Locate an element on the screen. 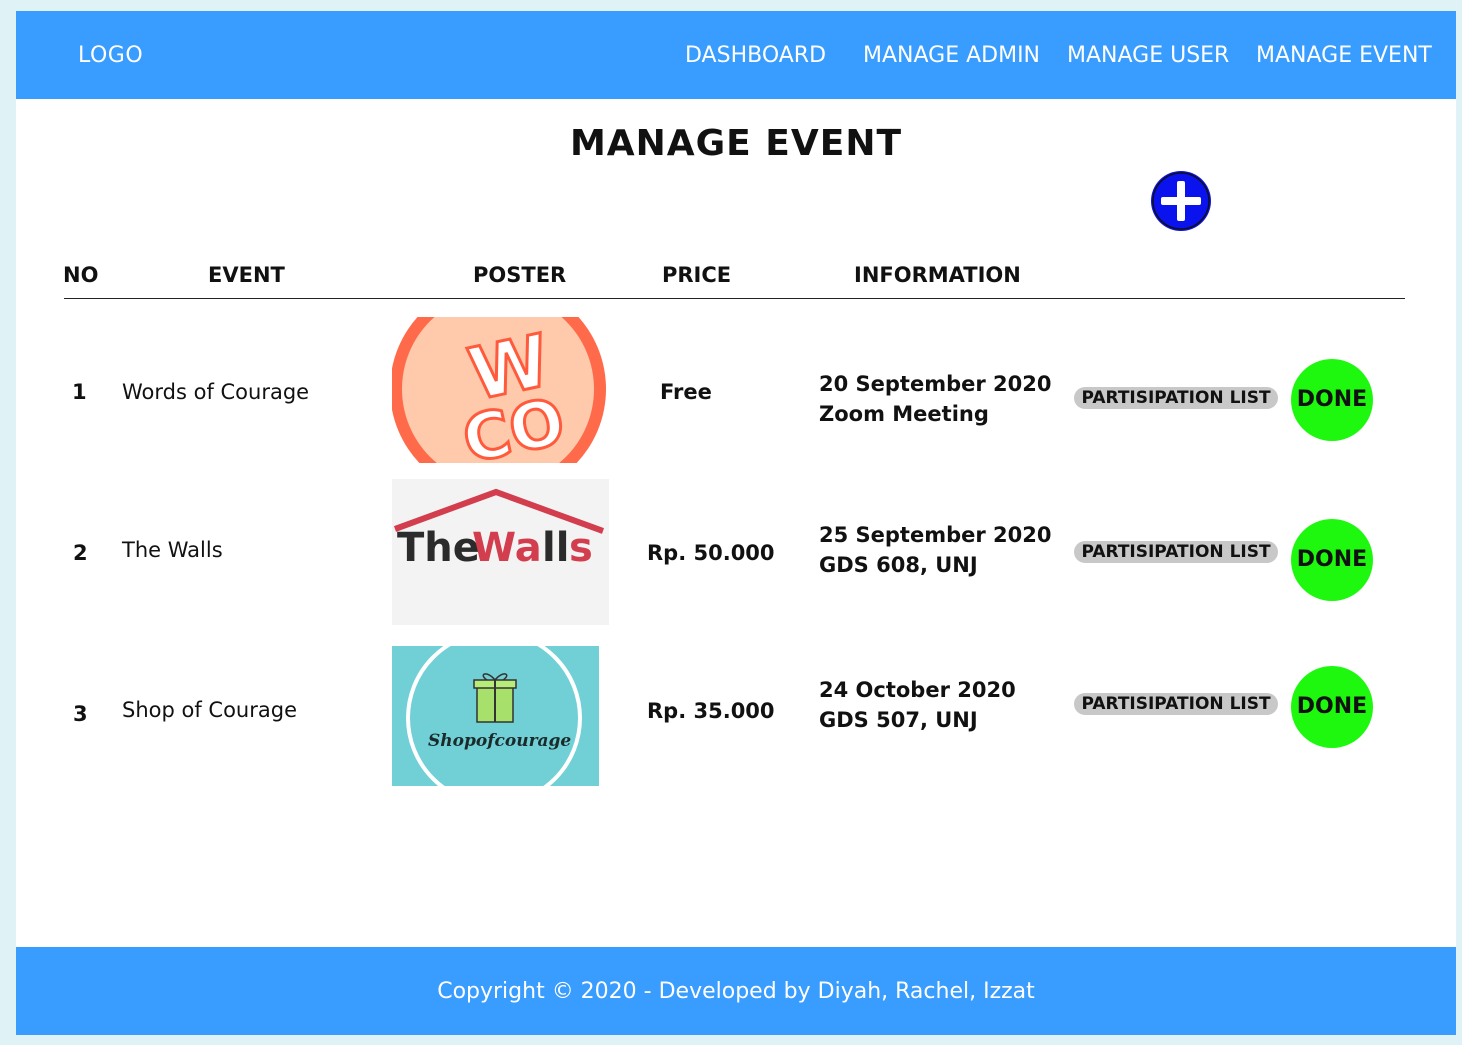  poster-text: The is located at coordinates (438, 548).